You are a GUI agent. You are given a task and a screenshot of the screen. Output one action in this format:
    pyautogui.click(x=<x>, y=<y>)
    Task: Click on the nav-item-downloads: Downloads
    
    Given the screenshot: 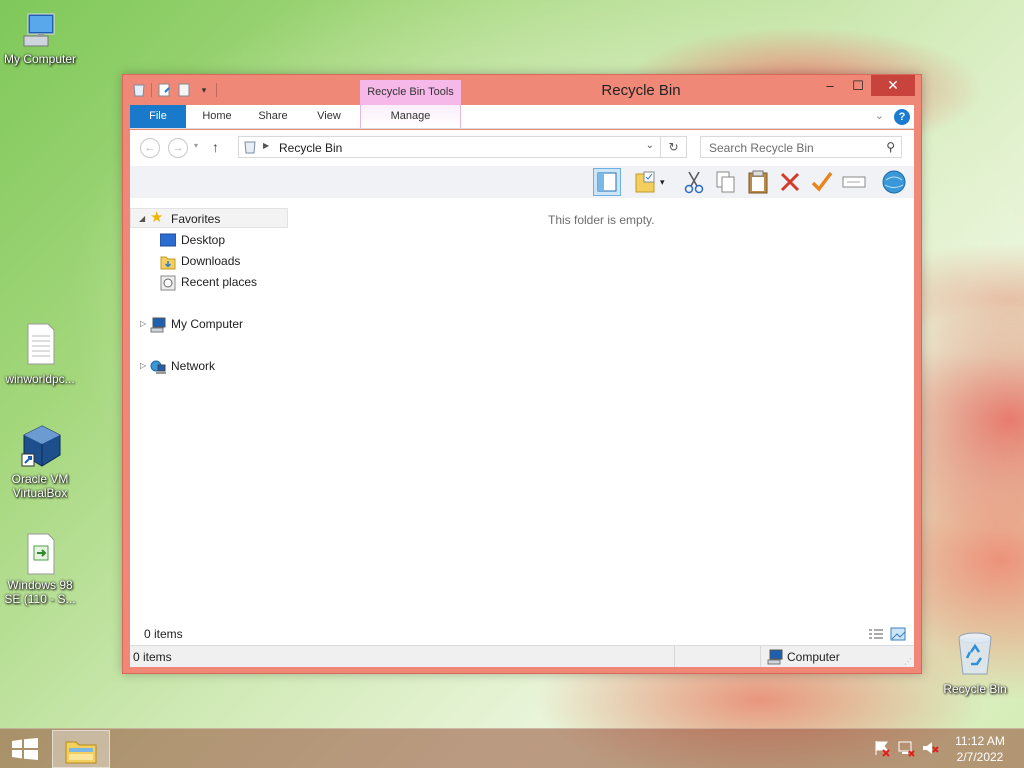 What is the action you would take?
    pyautogui.click(x=209, y=261)
    